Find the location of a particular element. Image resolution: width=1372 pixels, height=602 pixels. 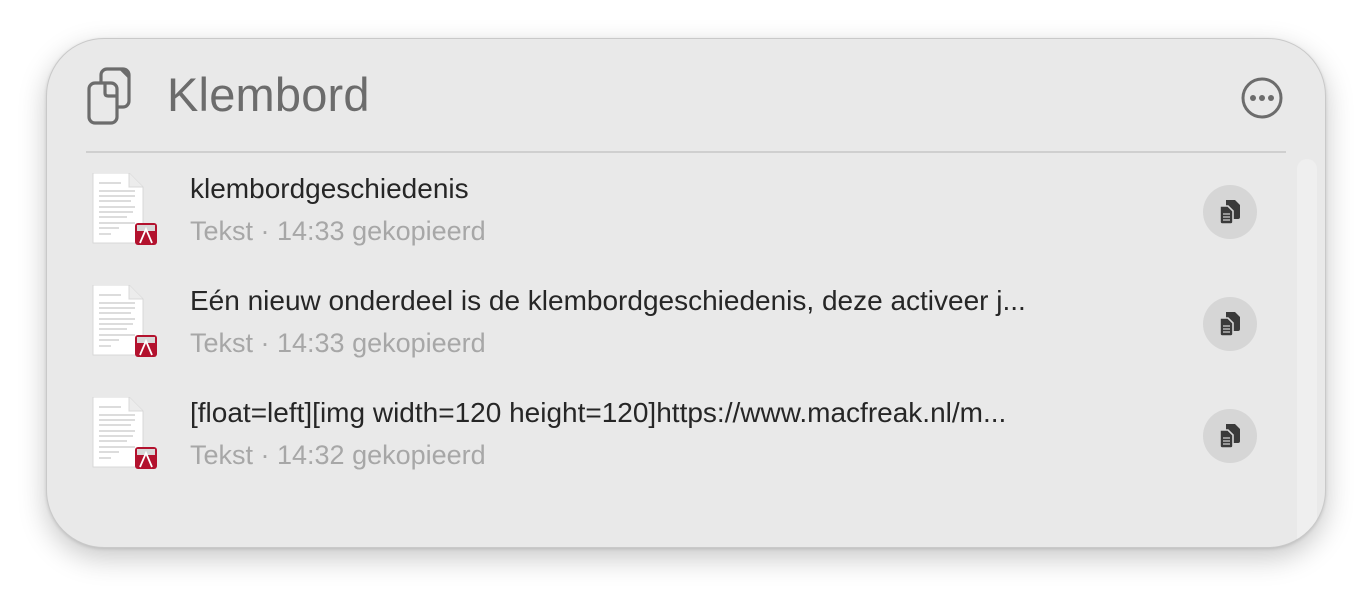

header-divider is located at coordinates (686, 152).